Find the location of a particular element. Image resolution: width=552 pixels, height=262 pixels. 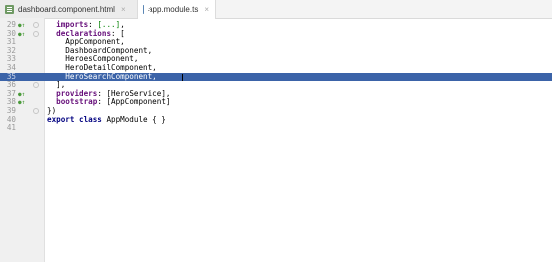

tab-app-module-ts: app.module.ts × is located at coordinates (177, 9).